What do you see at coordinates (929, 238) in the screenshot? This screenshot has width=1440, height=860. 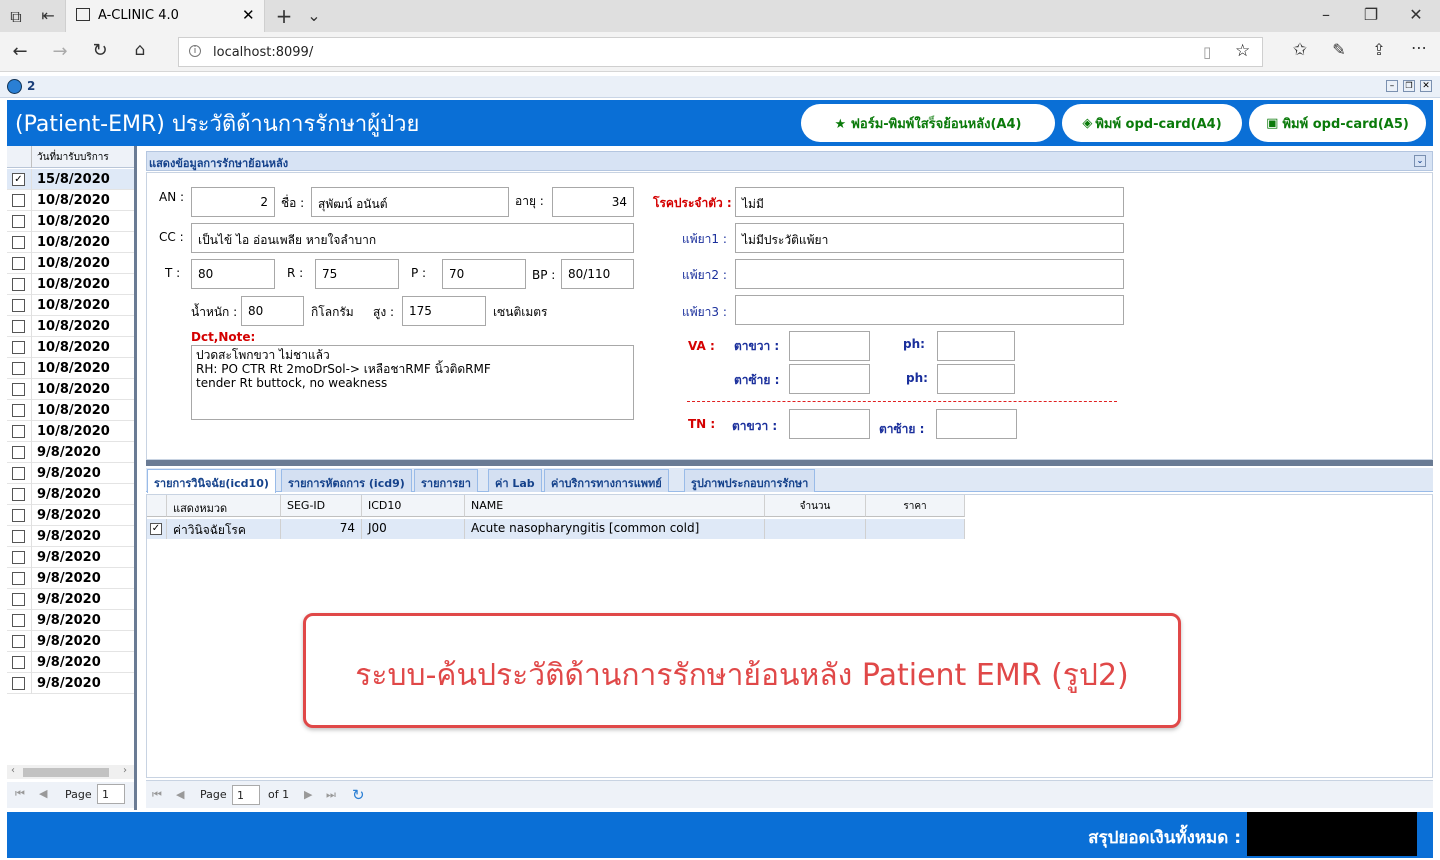 I see `allergy1-field: ไม่มีประวัติแพ้ยา` at bounding box center [929, 238].